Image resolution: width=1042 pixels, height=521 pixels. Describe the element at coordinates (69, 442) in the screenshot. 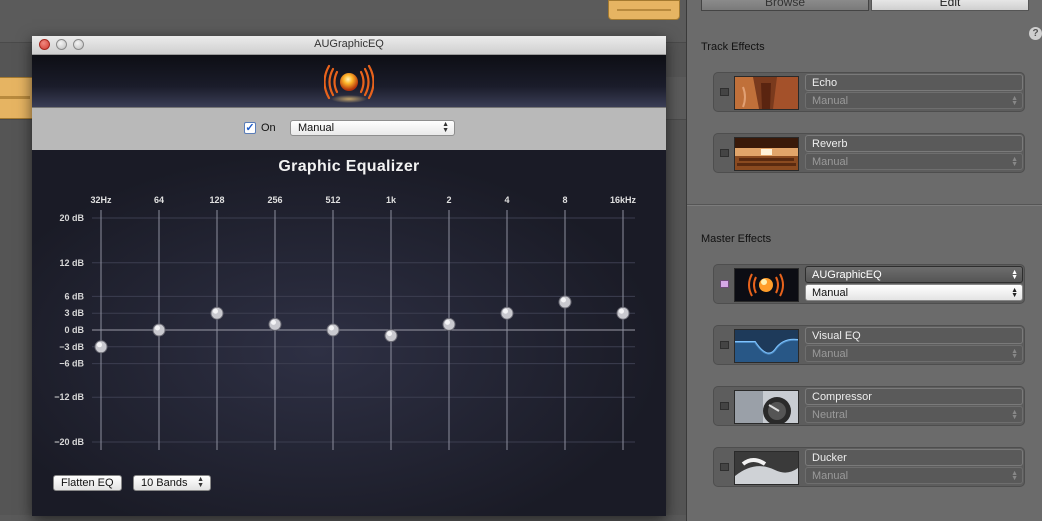

I see `db-label: −20 dB` at that location.